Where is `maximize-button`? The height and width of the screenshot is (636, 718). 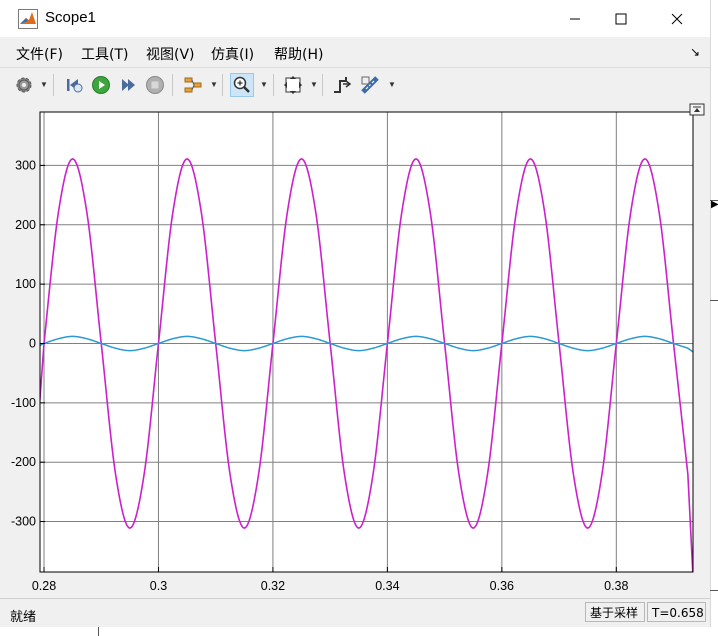 maximize-button is located at coordinates (621, 18).